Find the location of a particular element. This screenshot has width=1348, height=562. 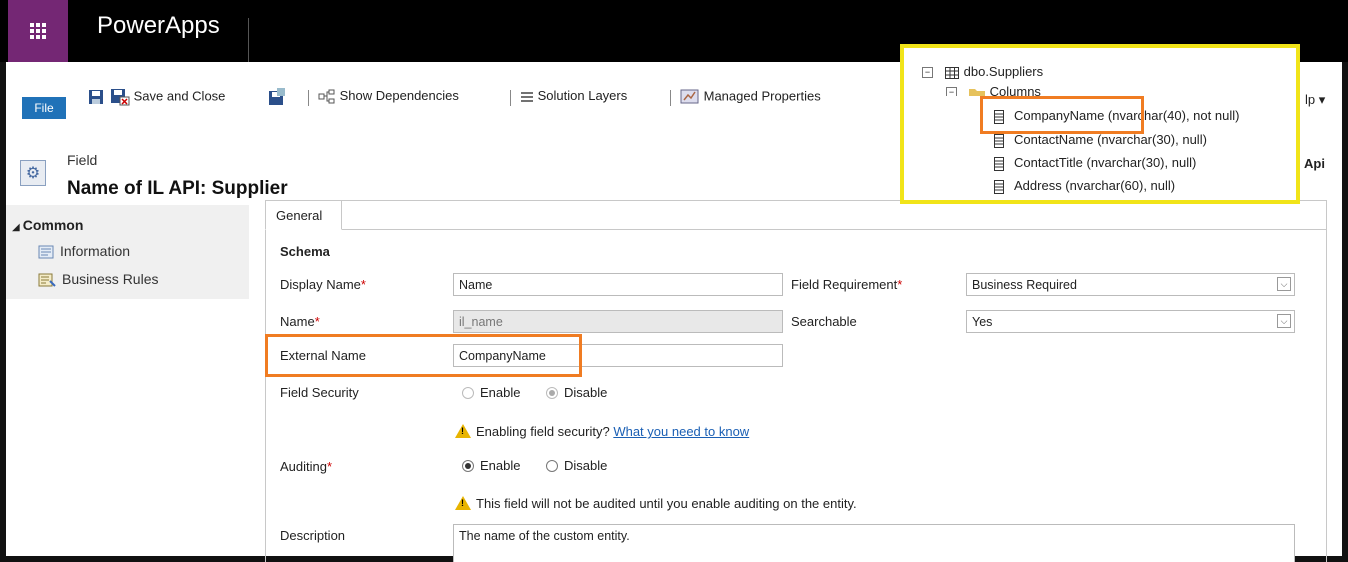

field-security-label: Field Security is located at coordinates (319, 392).